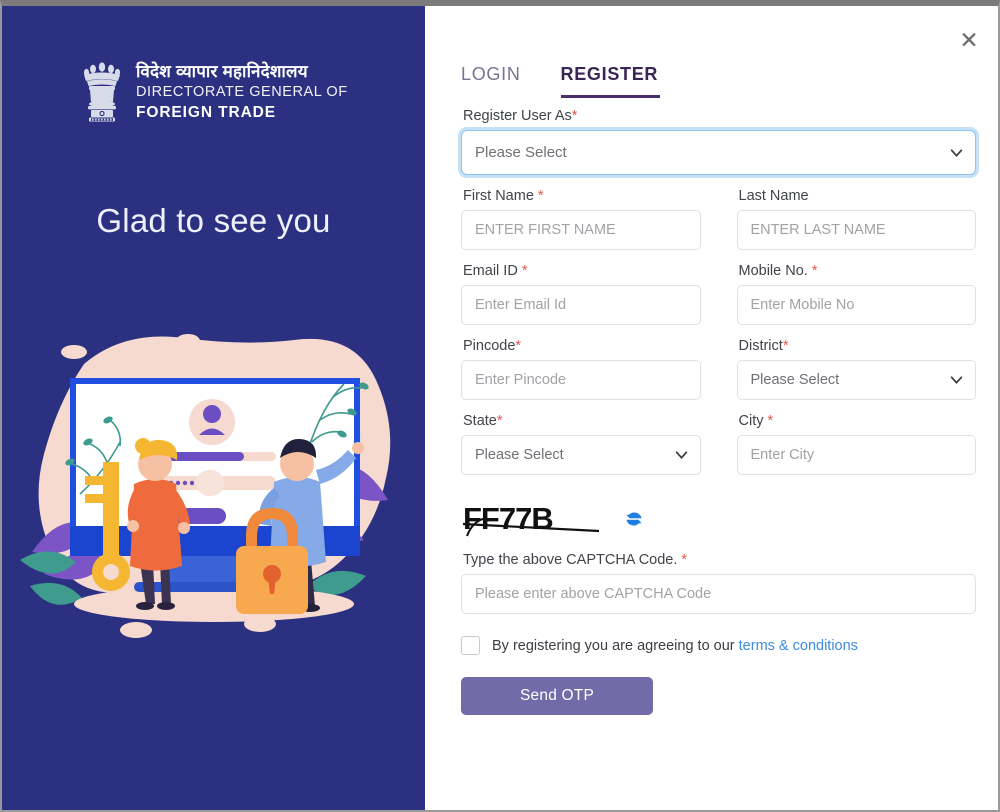 This screenshot has height=812, width=1000. What do you see at coordinates (615, 645) in the screenshot?
I see `terms-static-text: By registering you are agreeing to our` at bounding box center [615, 645].